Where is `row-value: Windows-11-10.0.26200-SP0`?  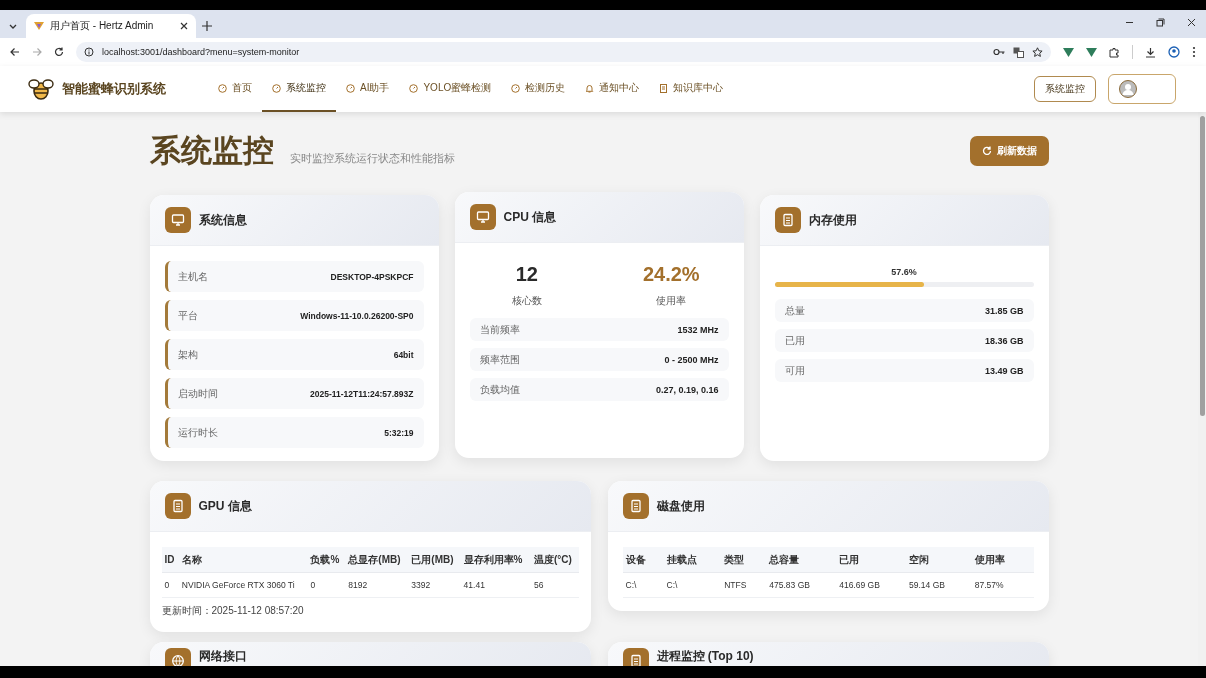 row-value: Windows-11-10.0.26200-SP0 is located at coordinates (357, 315).